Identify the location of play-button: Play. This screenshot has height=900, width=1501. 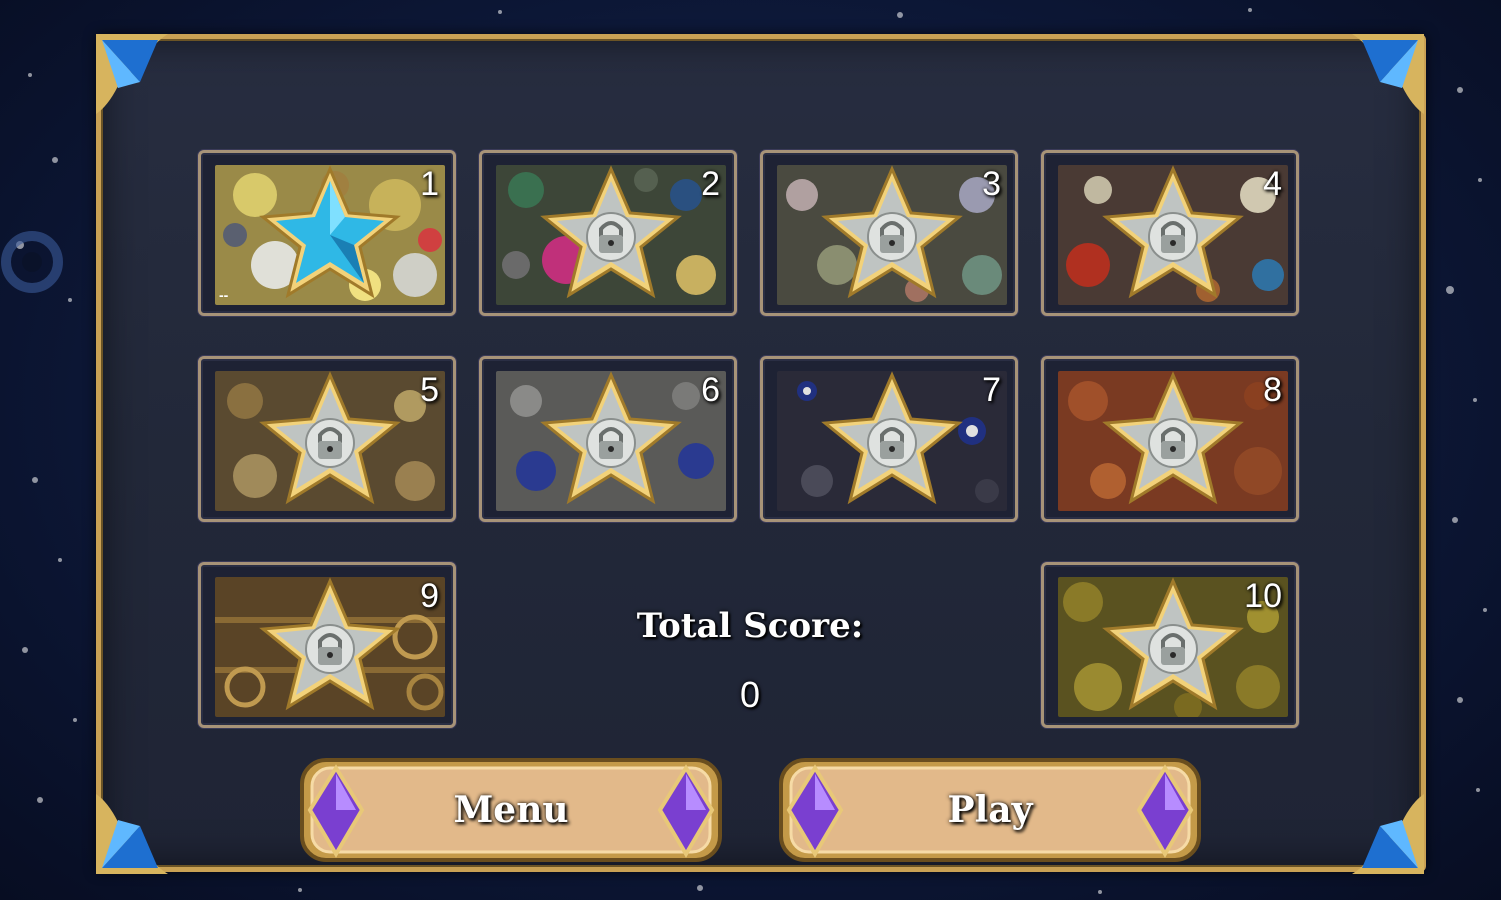
(990, 811).